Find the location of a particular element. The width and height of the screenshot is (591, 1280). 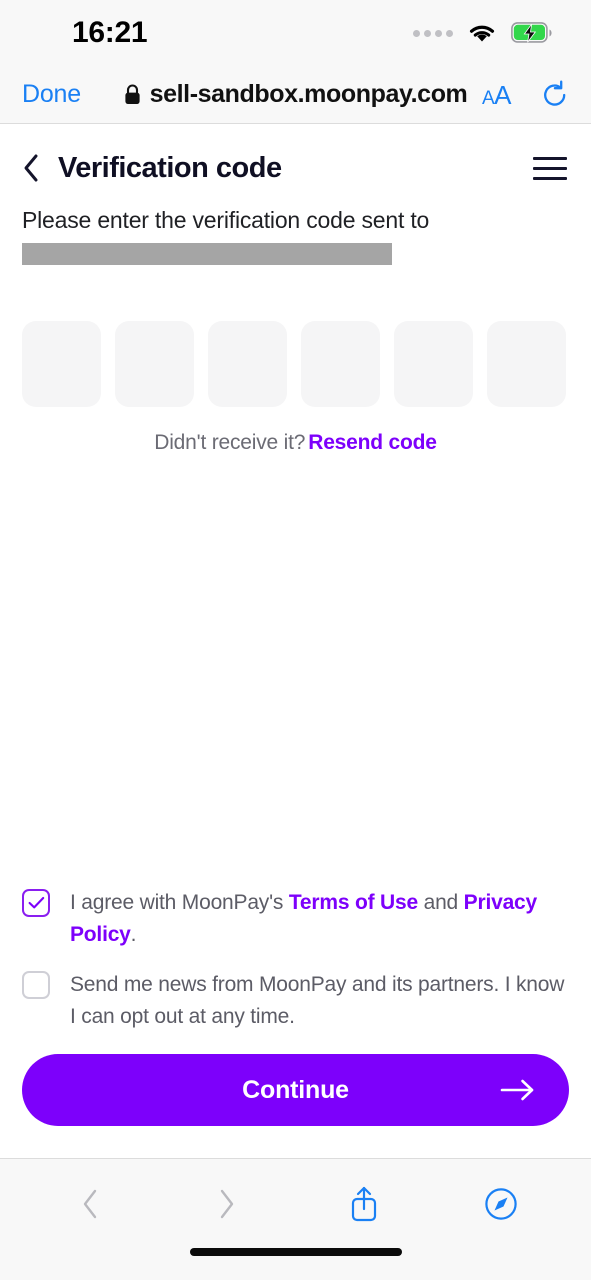

resend-code-link: Resend code is located at coordinates (372, 442).